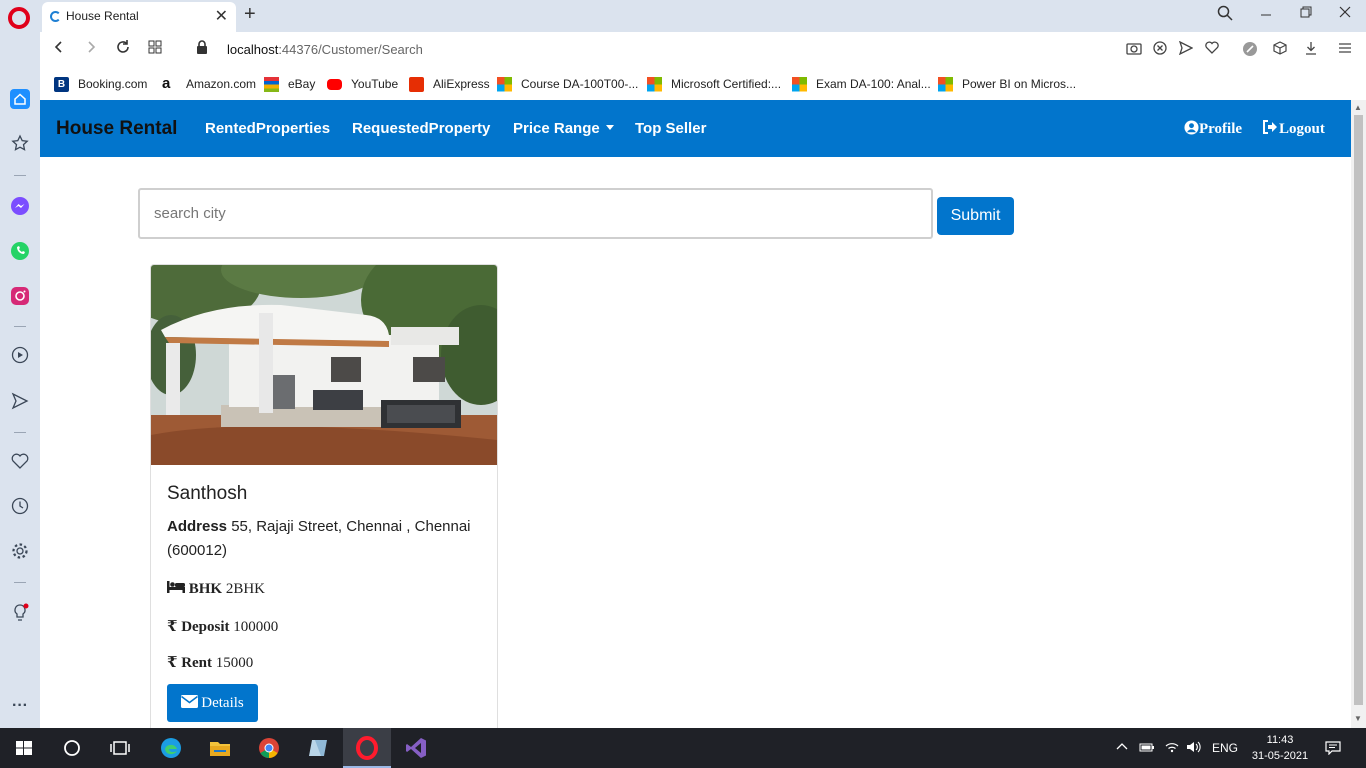  Describe the element at coordinates (1280, 756) in the screenshot. I see `clock-date: 31-05-2021` at that location.